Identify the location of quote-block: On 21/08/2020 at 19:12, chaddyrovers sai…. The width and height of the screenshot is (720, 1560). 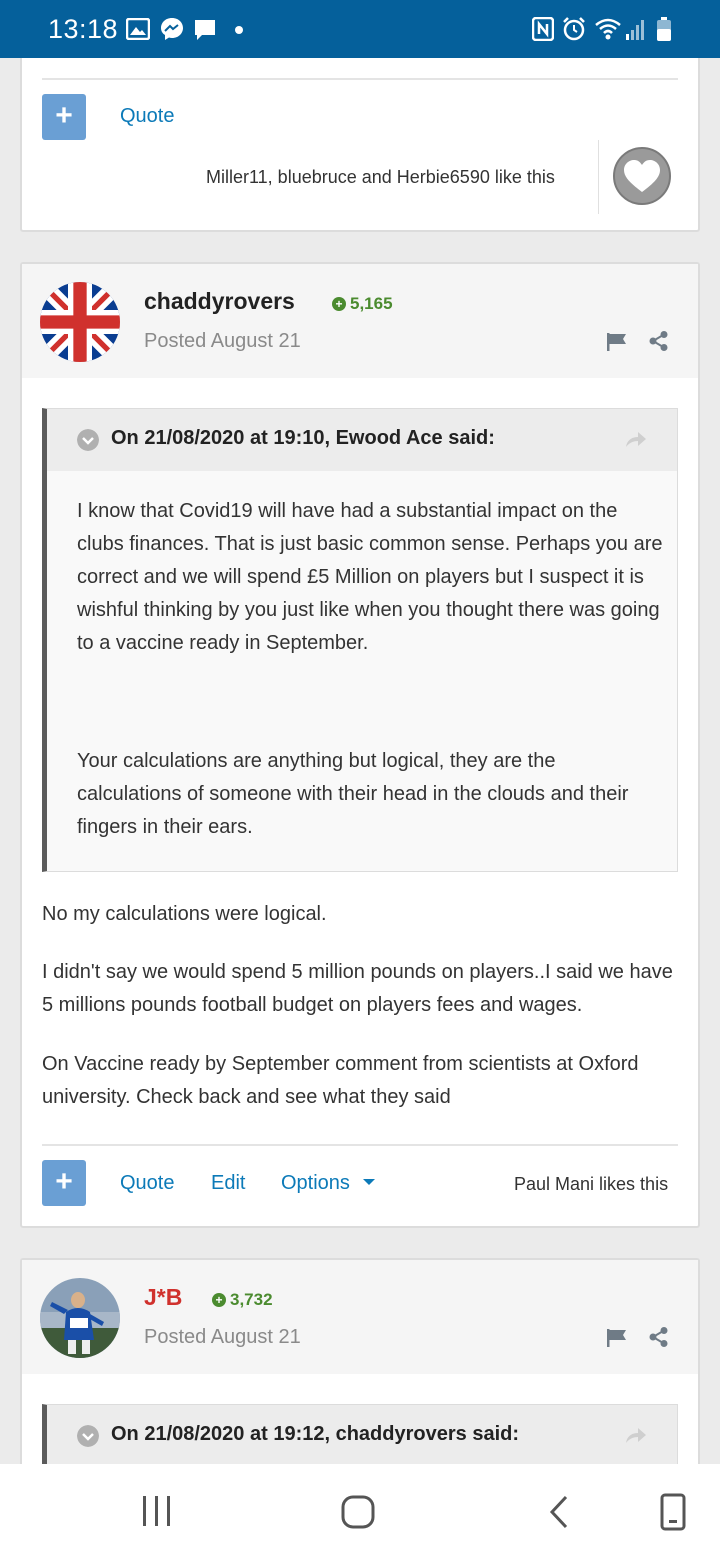
(360, 1434).